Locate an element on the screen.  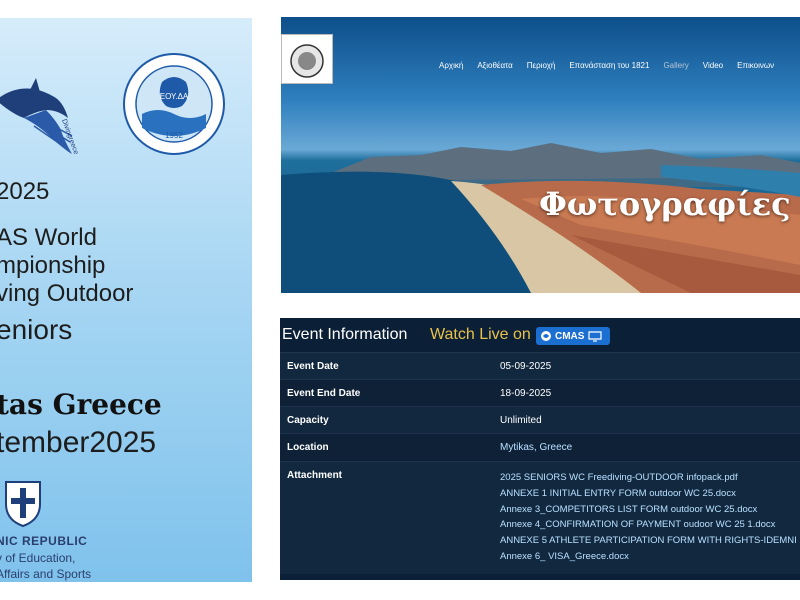
location-label: Location is located at coordinates (308, 447).